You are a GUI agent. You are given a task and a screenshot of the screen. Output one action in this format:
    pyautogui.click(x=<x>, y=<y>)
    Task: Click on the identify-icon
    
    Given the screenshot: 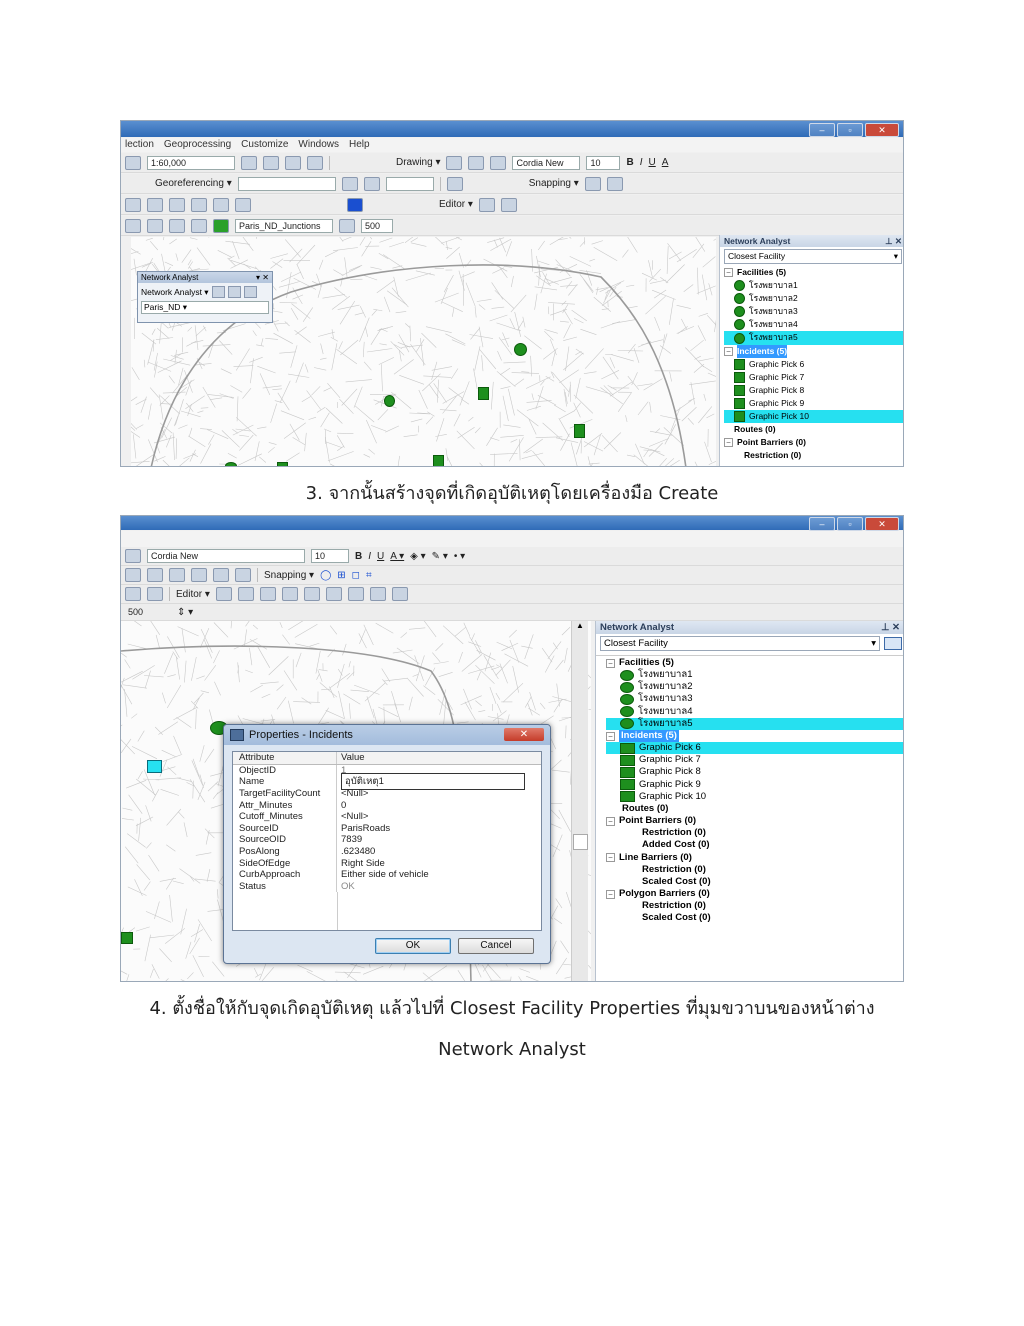 What is the action you would take?
    pyautogui.click(x=177, y=204)
    